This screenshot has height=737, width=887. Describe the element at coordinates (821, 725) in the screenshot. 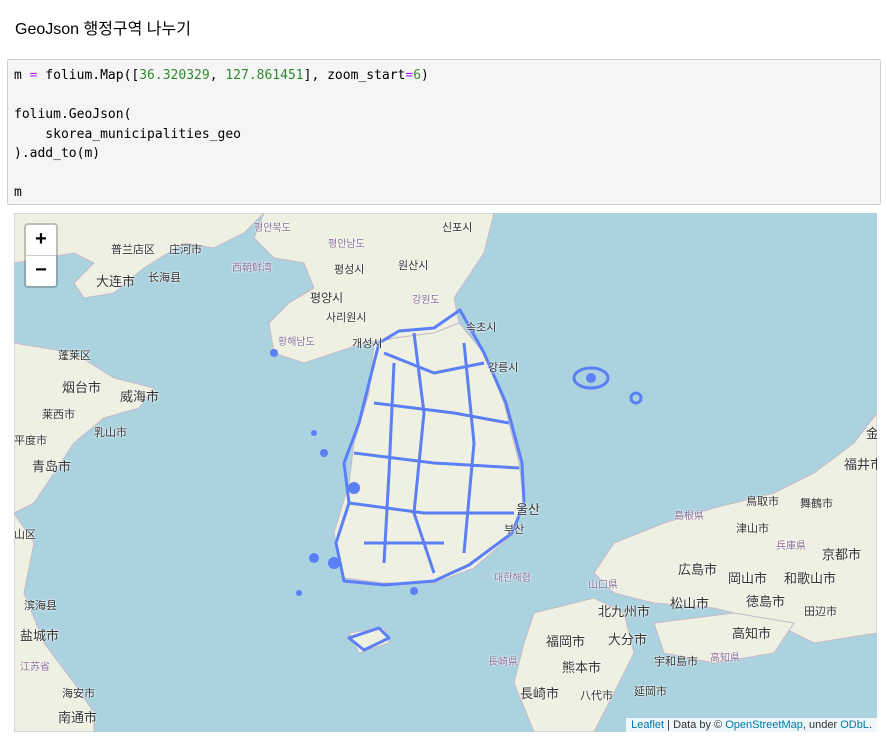

I see `attribution-text: , under` at that location.